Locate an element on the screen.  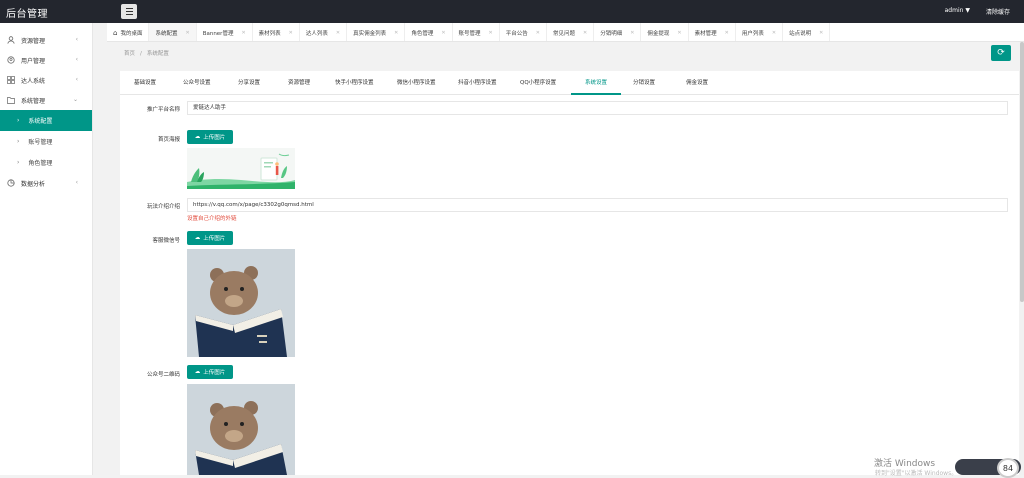
sidebar-subitem-roles: › 角色管理 is located at coordinates (46, 162).